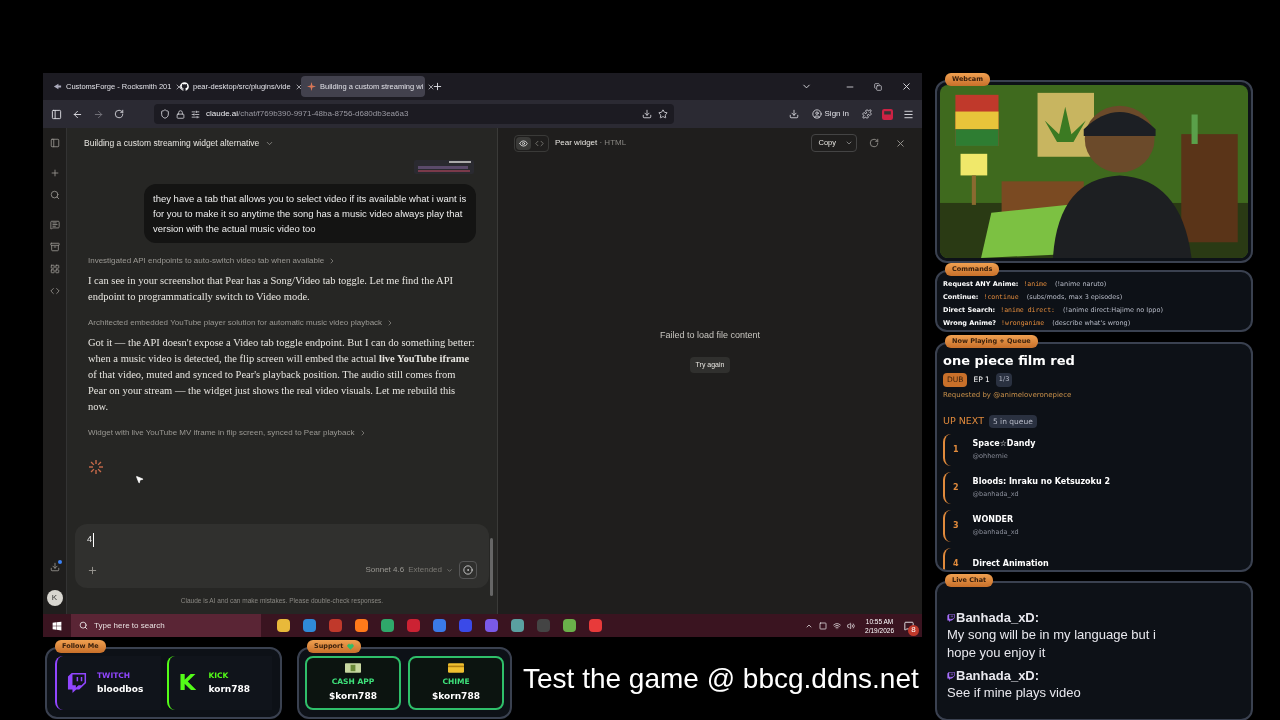  Describe the element at coordinates (307, 114) in the screenshot. I see `url: claude.ai/chat/f769b390-9971-48ba-8756-d680db3ea6a3` at that location.